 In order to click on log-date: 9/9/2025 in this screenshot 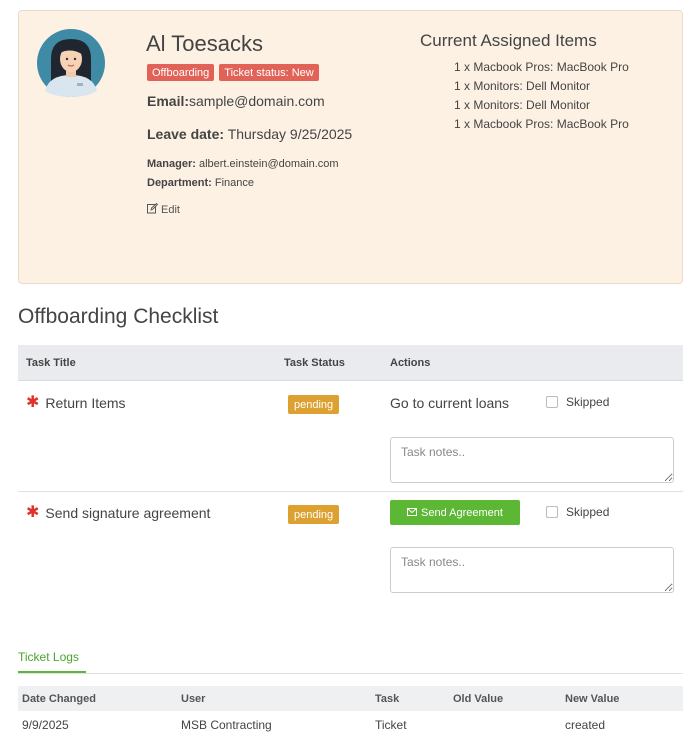, I will do `click(45, 725)`.